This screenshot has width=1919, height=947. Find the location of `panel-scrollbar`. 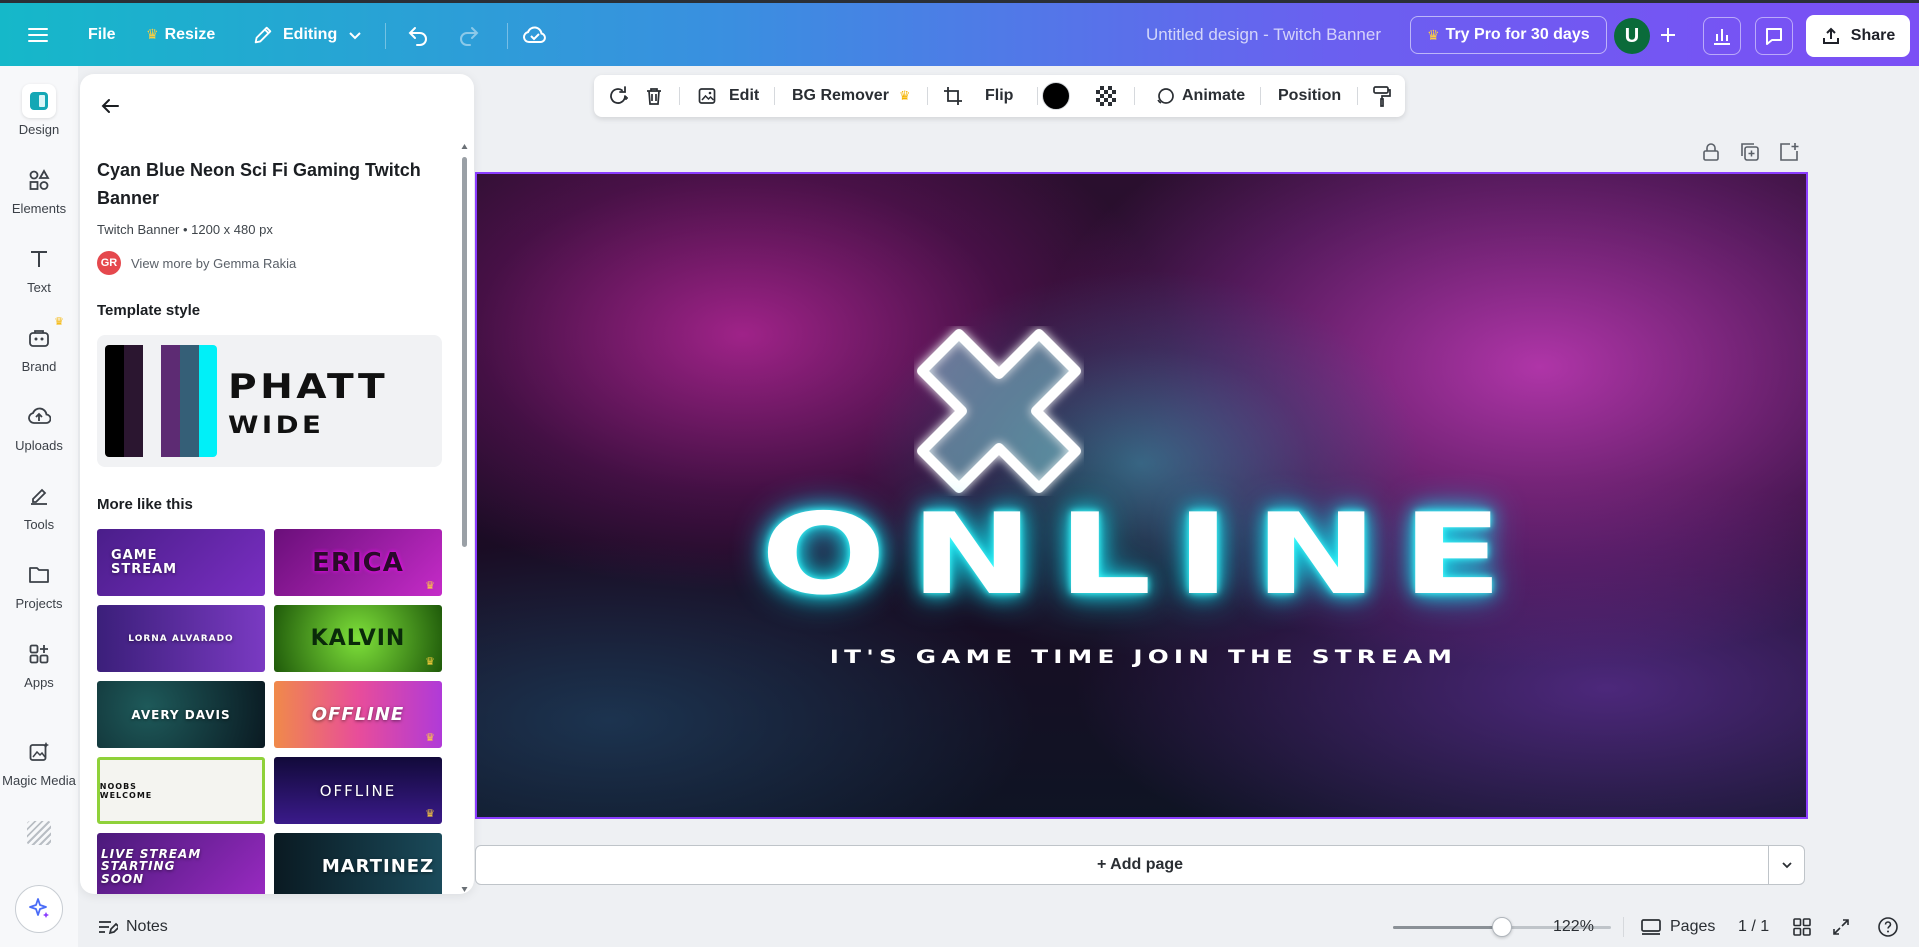

panel-scrollbar is located at coordinates (464, 518).